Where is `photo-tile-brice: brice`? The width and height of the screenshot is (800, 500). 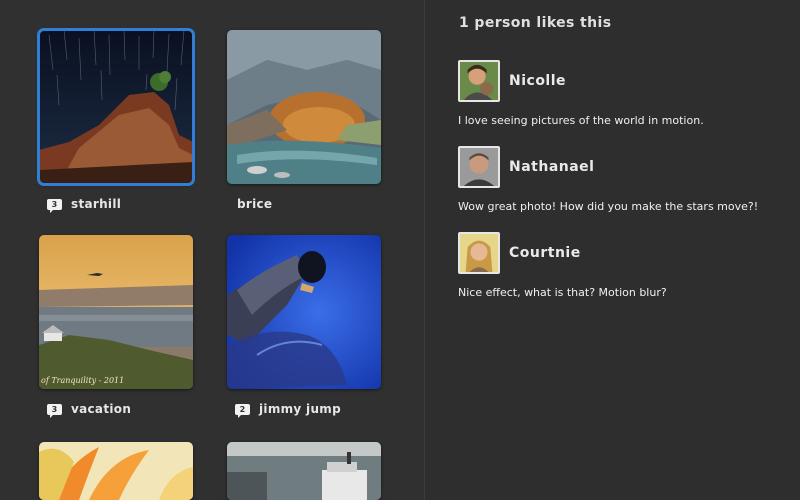 photo-tile-brice: brice is located at coordinates (304, 121).